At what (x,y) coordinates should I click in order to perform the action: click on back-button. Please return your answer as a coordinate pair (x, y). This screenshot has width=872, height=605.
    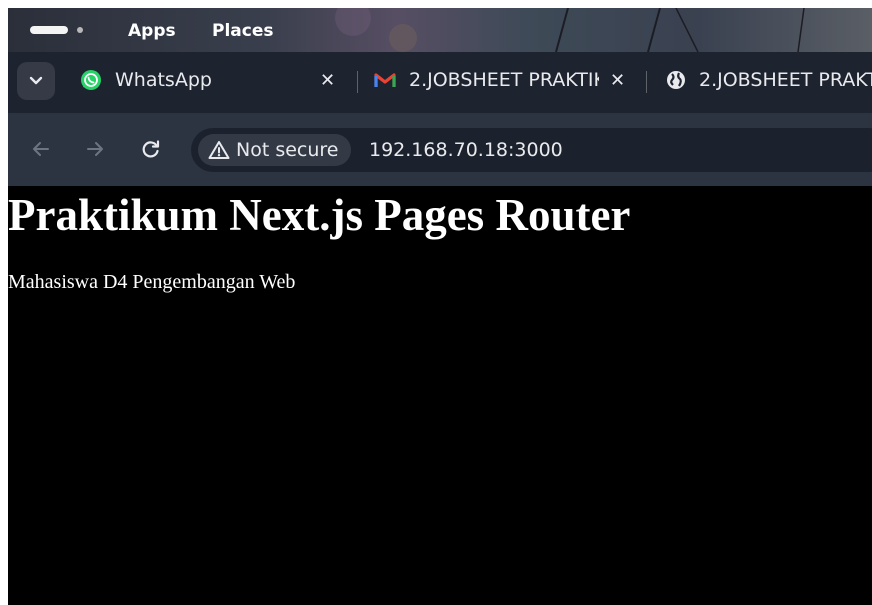
    Looking at the image, I should click on (41, 149).